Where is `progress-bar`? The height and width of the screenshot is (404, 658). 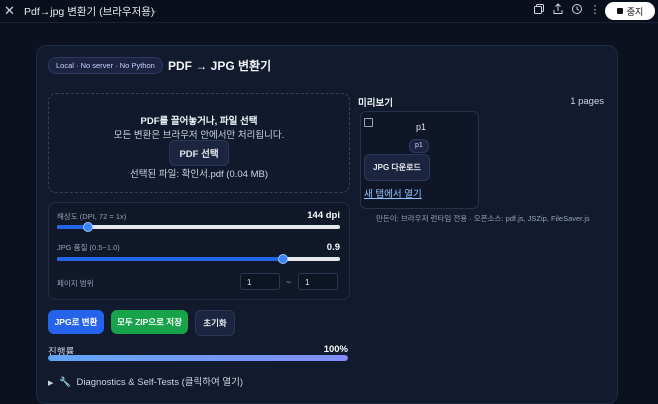
progress-bar is located at coordinates (198, 358).